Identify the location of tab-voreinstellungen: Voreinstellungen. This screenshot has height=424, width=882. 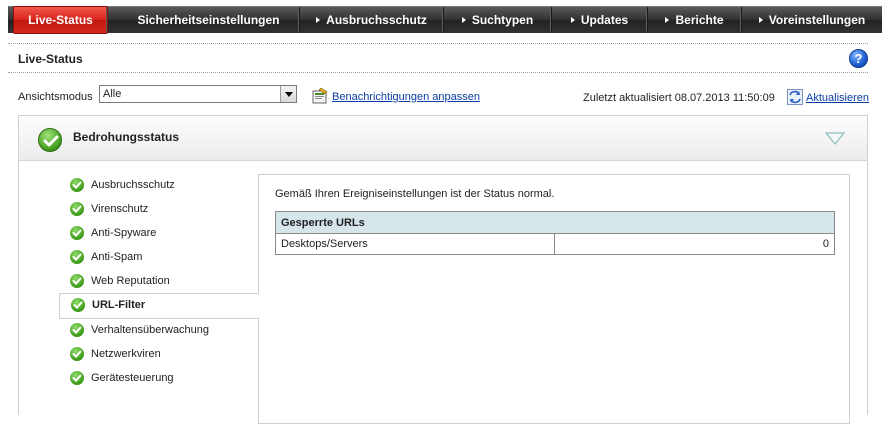
(812, 20).